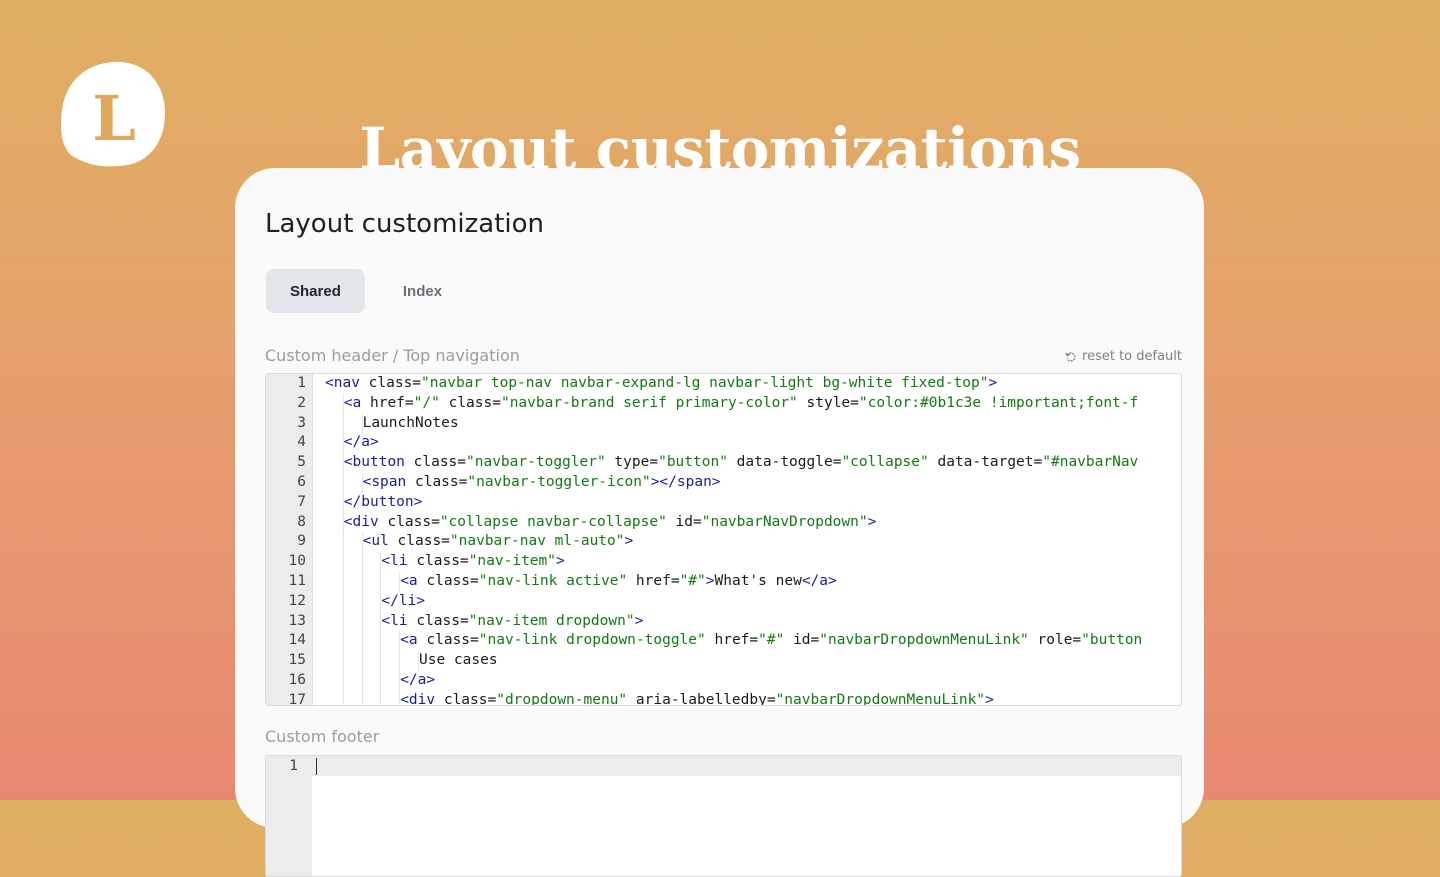 This screenshot has width=1440, height=877. I want to click on code-line: 16 </a>, so click(723, 680).